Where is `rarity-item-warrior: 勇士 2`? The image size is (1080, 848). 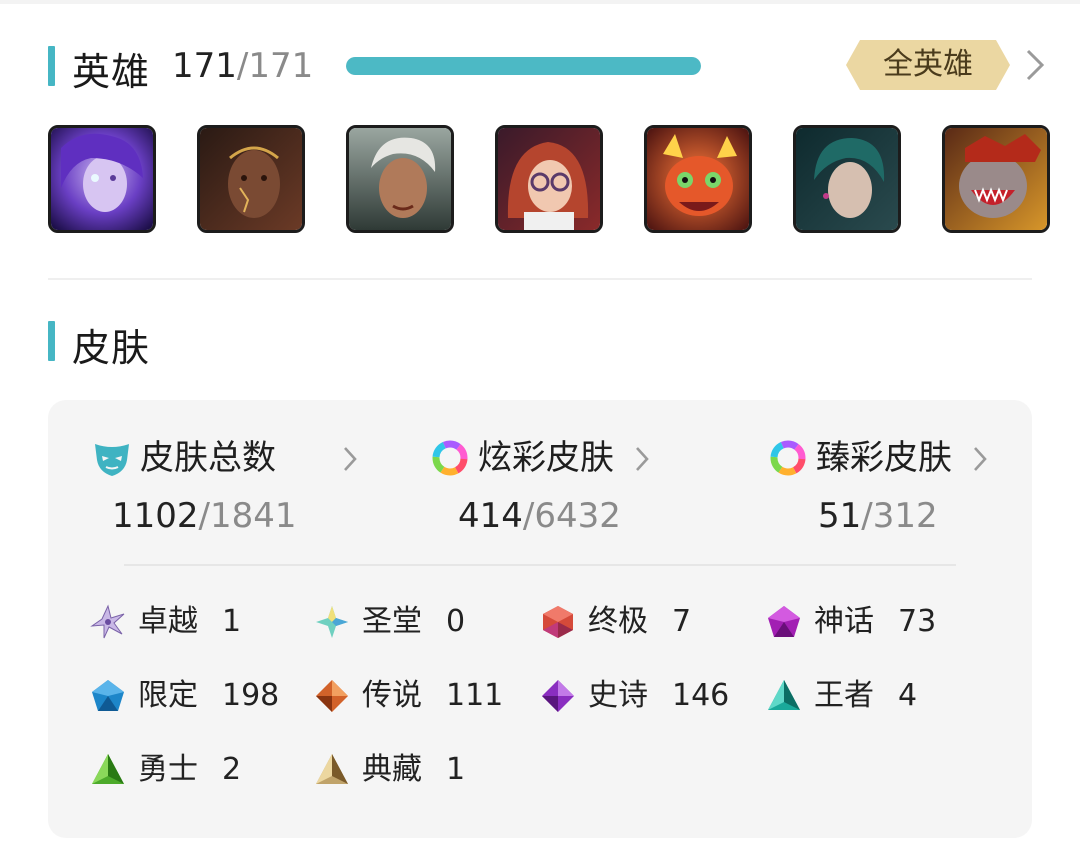 rarity-item-warrior: 勇士 2 is located at coordinates (190, 770).